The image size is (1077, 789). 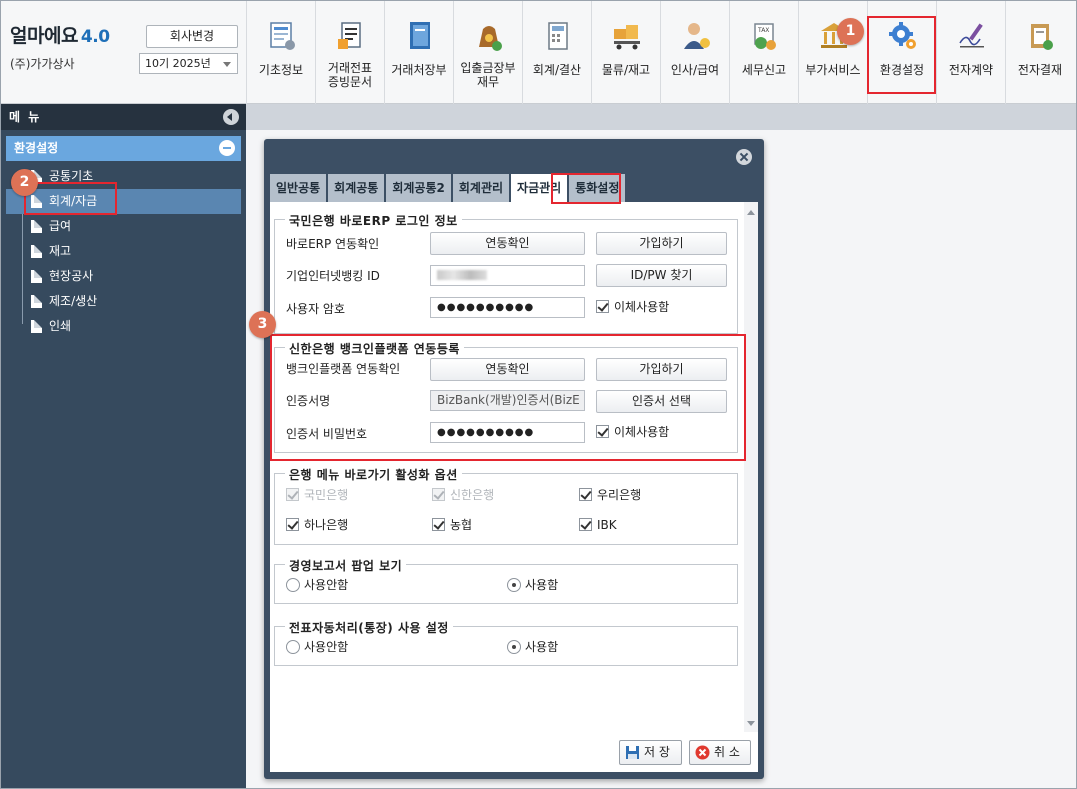 What do you see at coordinates (461, 525) in the screenshot?
I see `checkbox-label: 농협` at bounding box center [461, 525].